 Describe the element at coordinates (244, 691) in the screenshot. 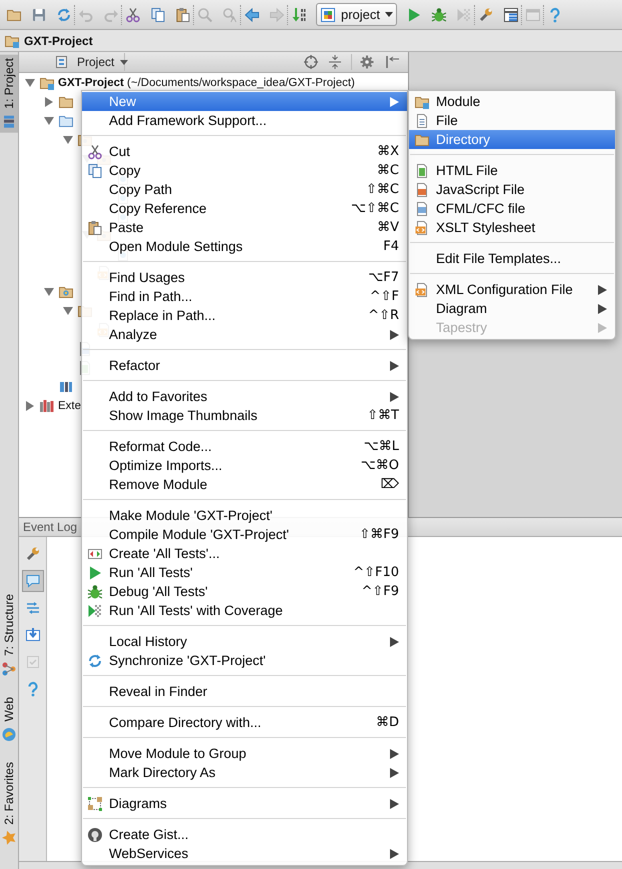

I see `menu-item: Reveal in Finder` at that location.